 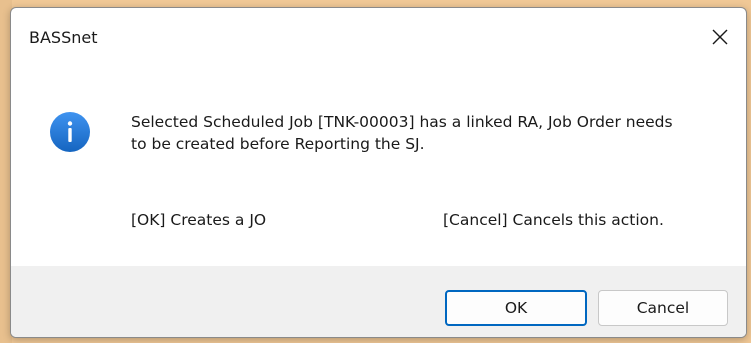 I want to click on close-button, so click(x=720, y=37).